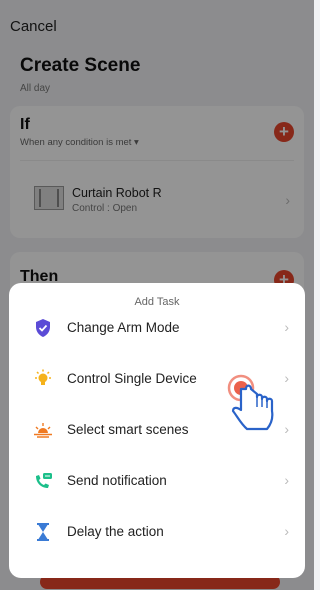 This screenshot has height=590, width=320. What do you see at coordinates (123, 327) in the screenshot?
I see `task-label: Change Arm Mode` at bounding box center [123, 327].